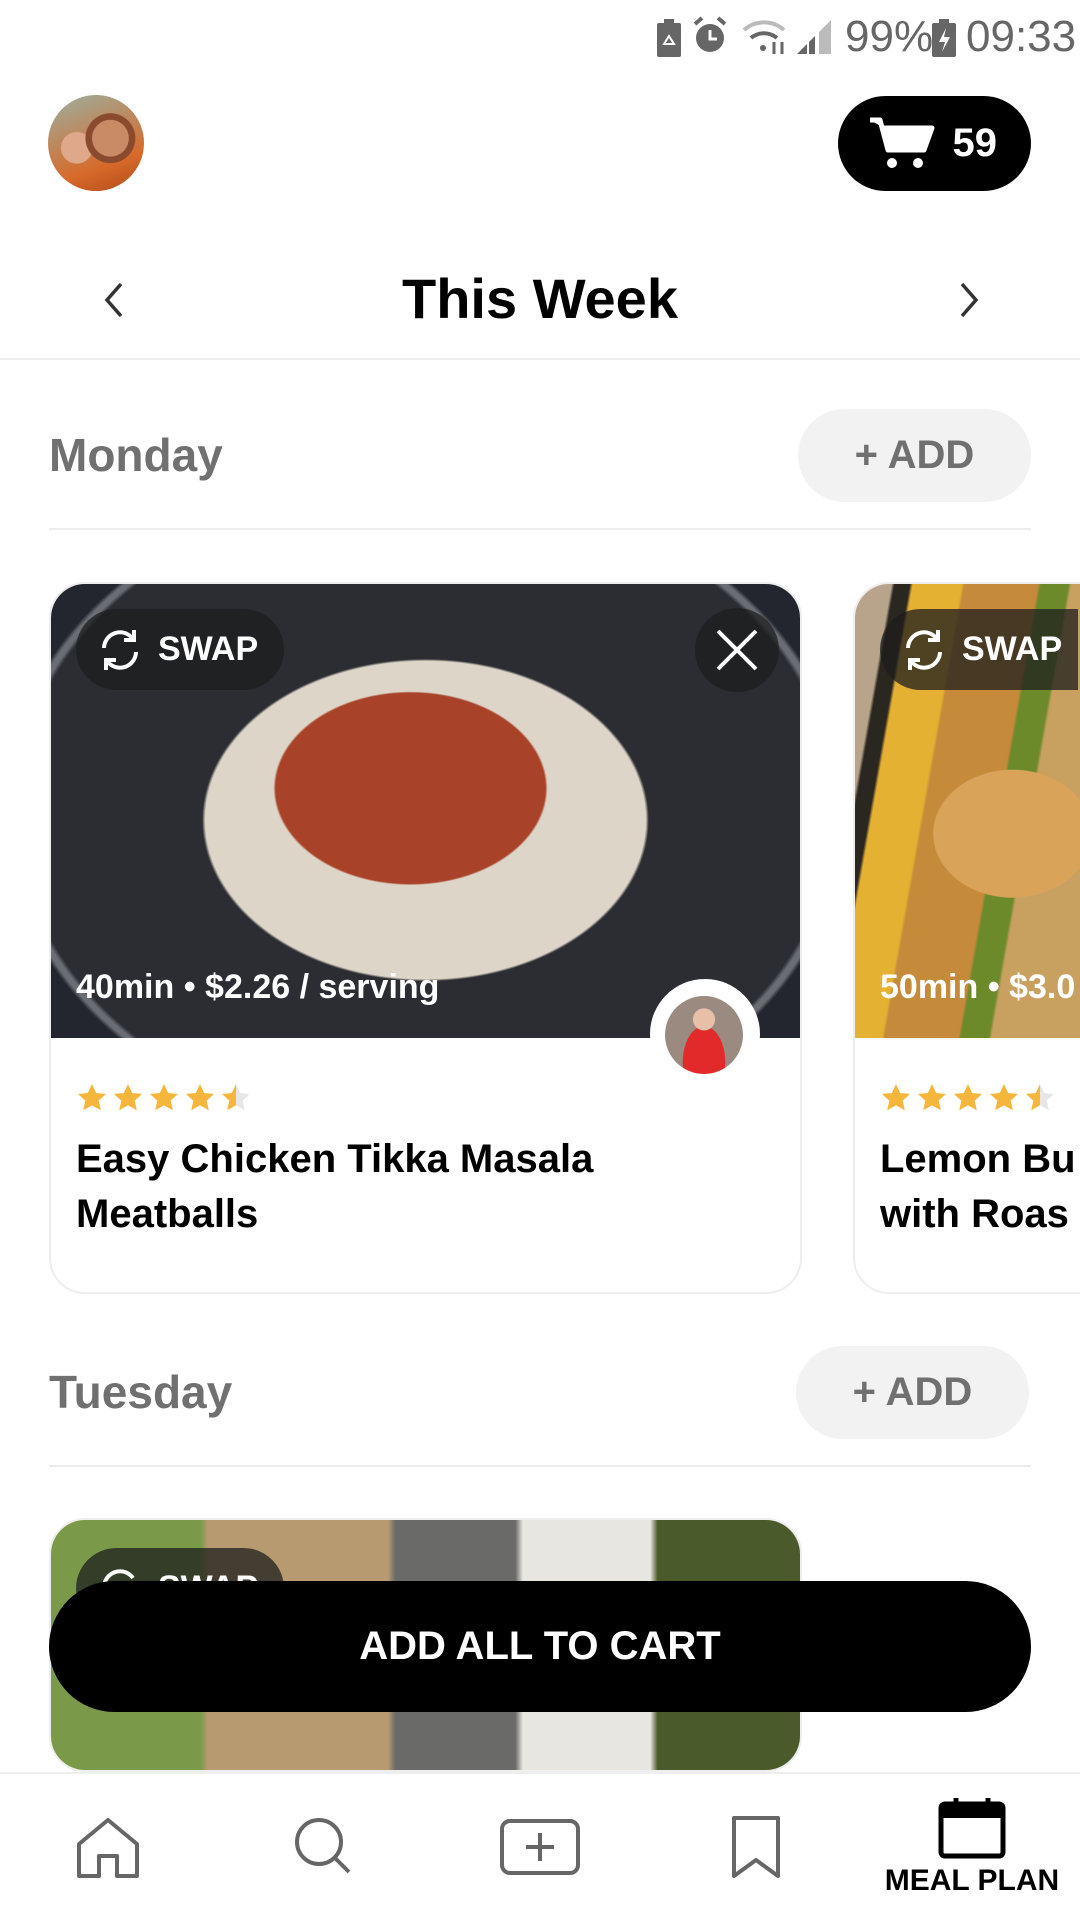  What do you see at coordinates (669, 38) in the screenshot?
I see `battery-saver-icon` at bounding box center [669, 38].